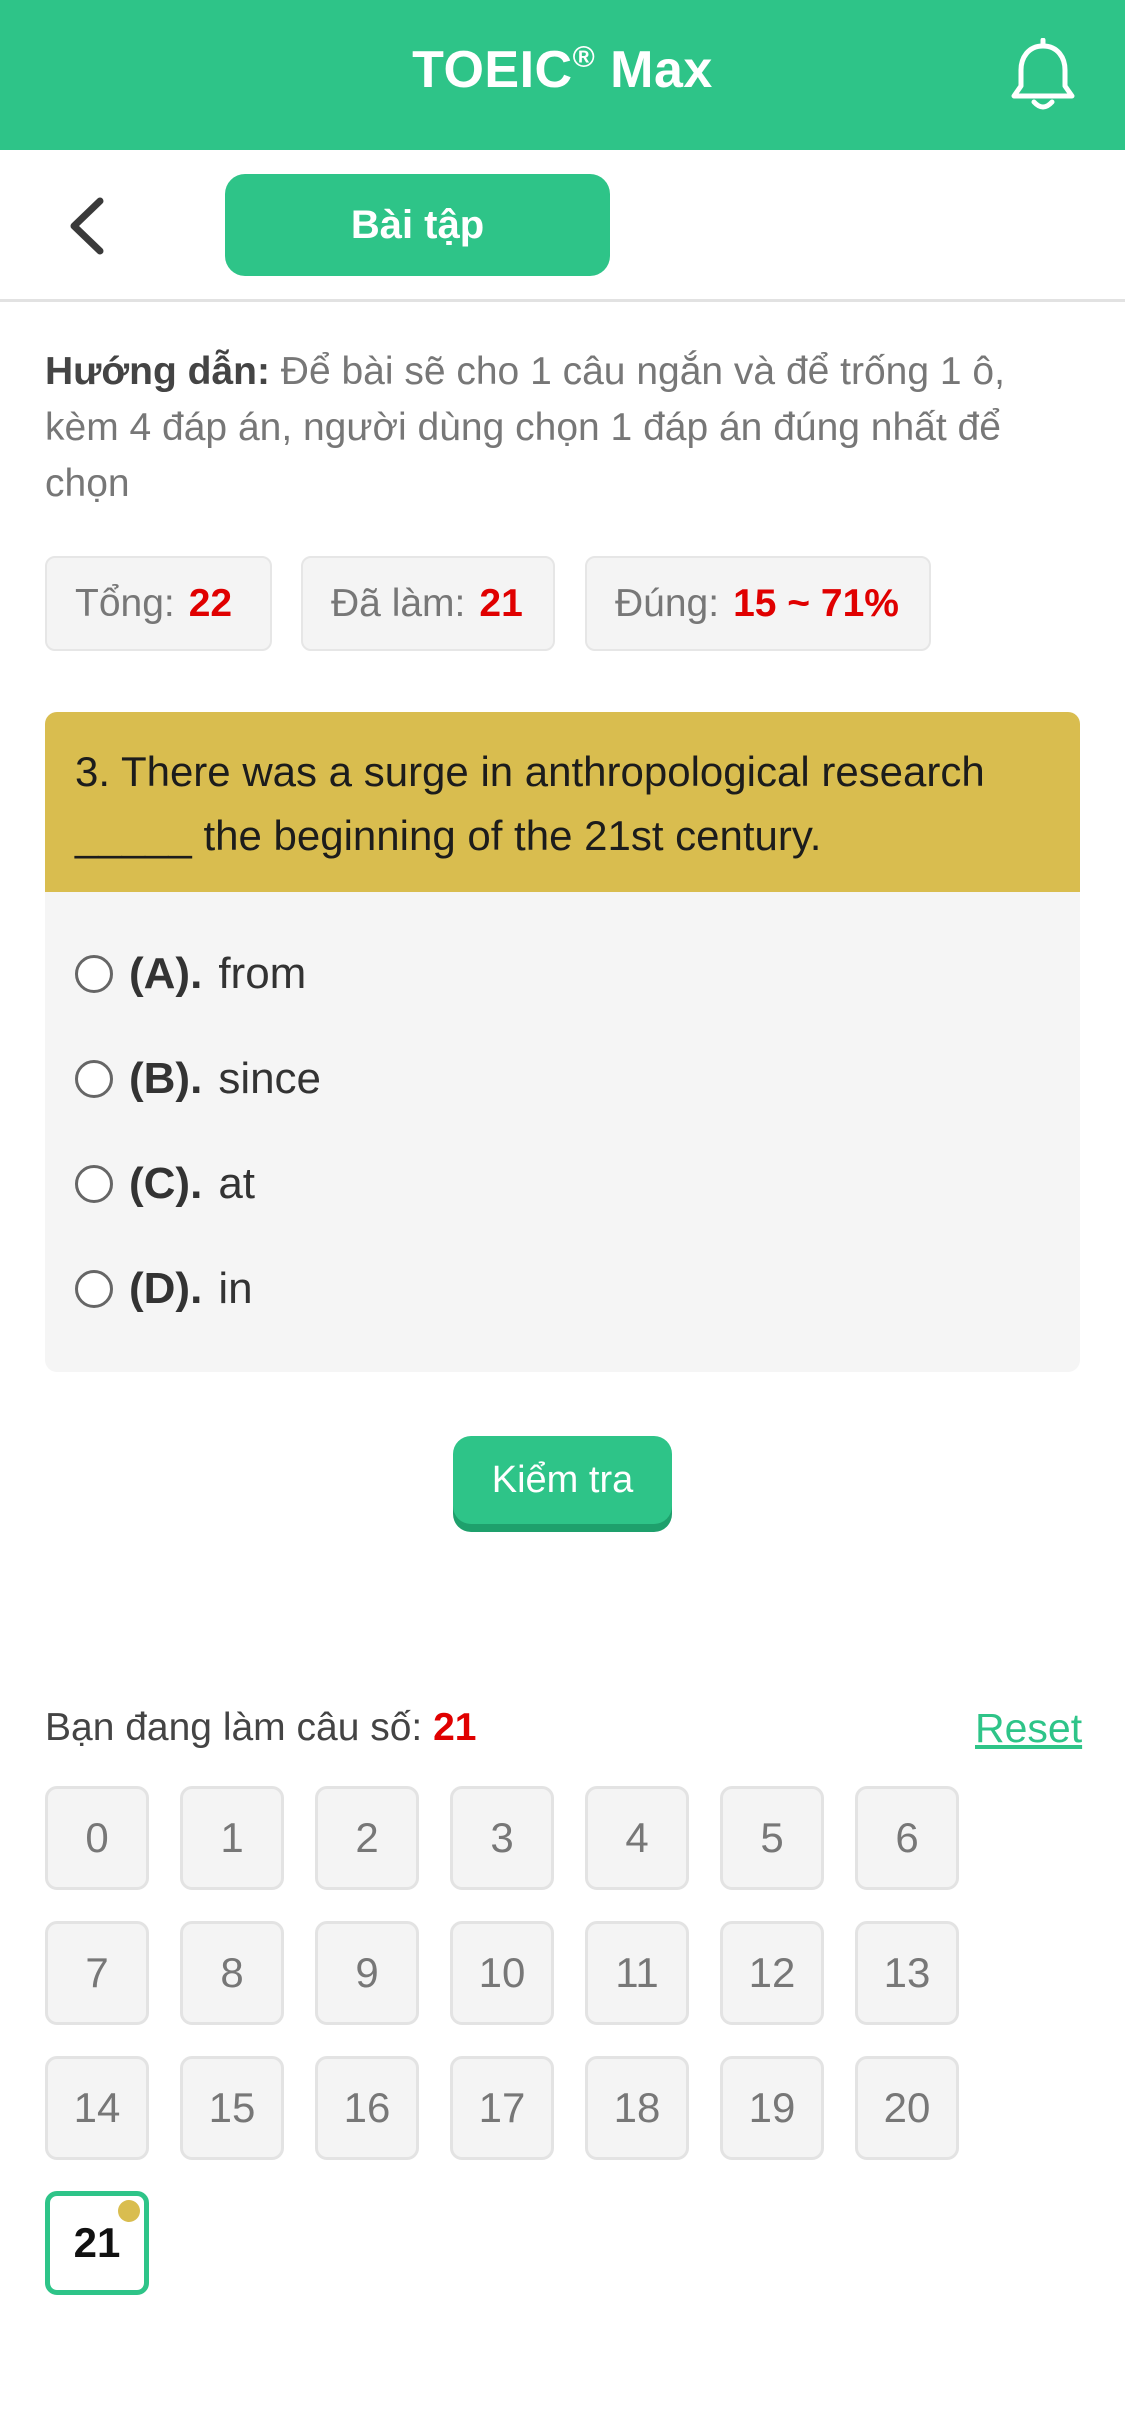  What do you see at coordinates (164, 1289) in the screenshot?
I see `option-d: (D). in` at bounding box center [164, 1289].